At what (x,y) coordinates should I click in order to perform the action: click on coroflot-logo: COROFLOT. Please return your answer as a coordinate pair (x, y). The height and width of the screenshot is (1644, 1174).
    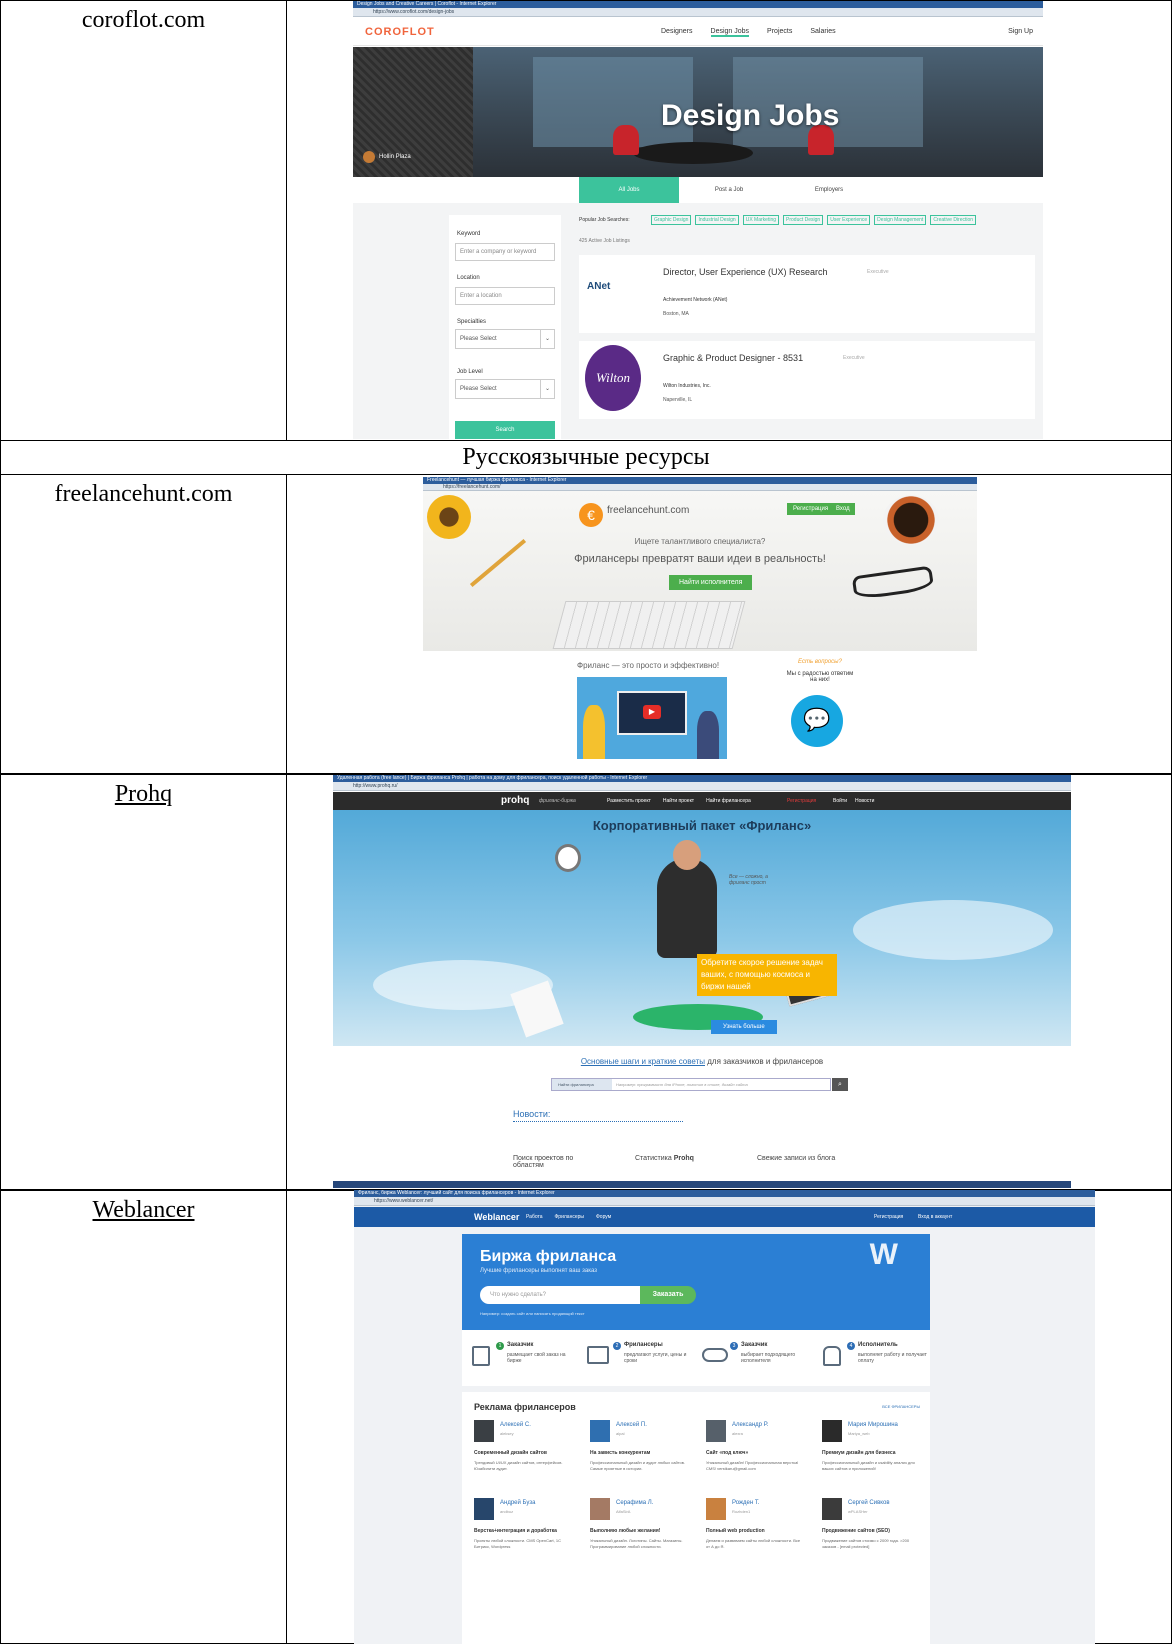
    Looking at the image, I should click on (400, 32).